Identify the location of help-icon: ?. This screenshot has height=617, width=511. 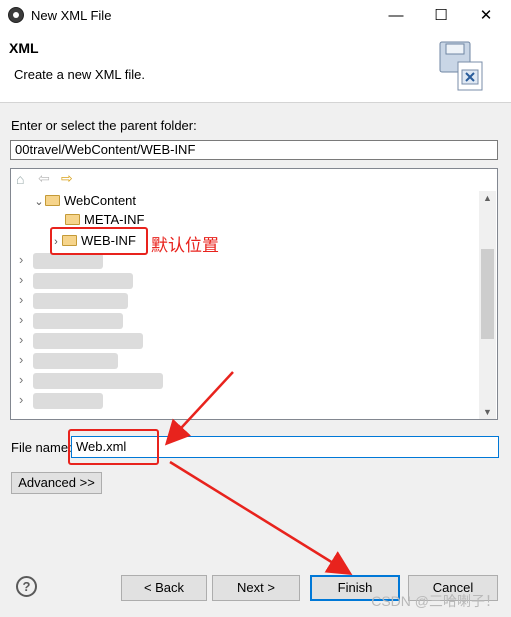
(26, 586).